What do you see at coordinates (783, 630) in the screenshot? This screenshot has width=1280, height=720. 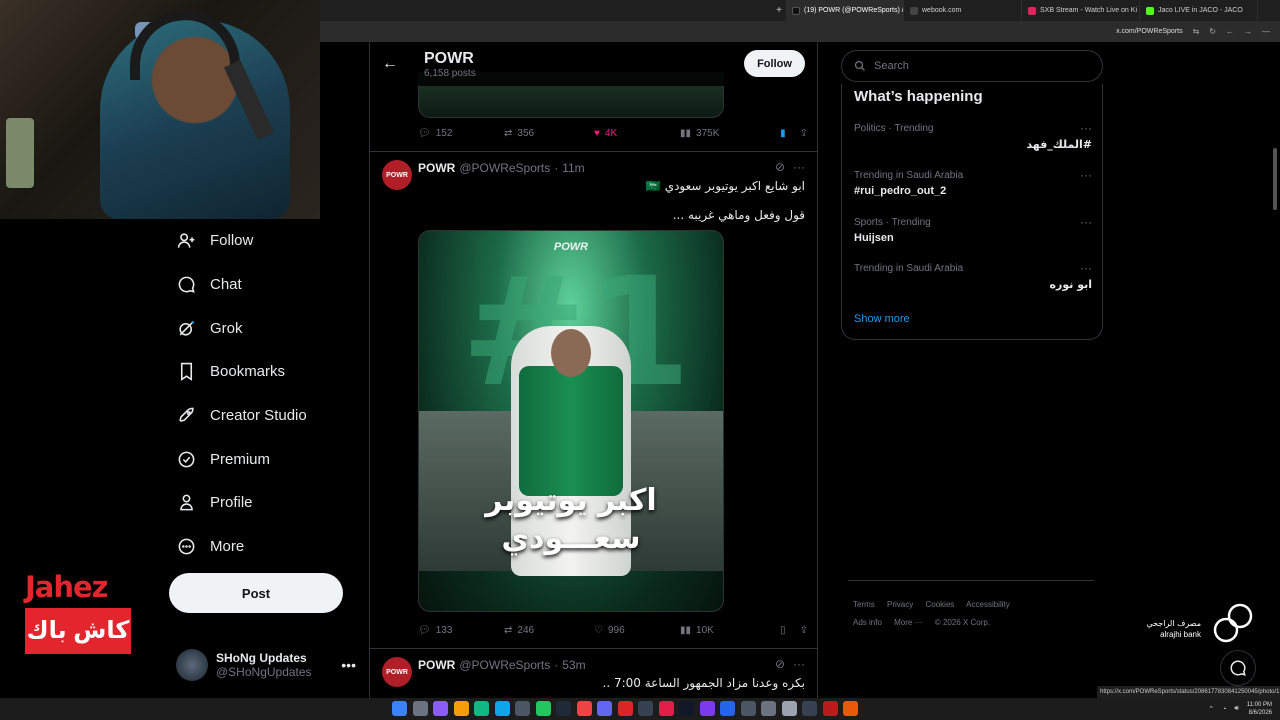 I see `bookmark-icon: ▯` at bounding box center [783, 630].